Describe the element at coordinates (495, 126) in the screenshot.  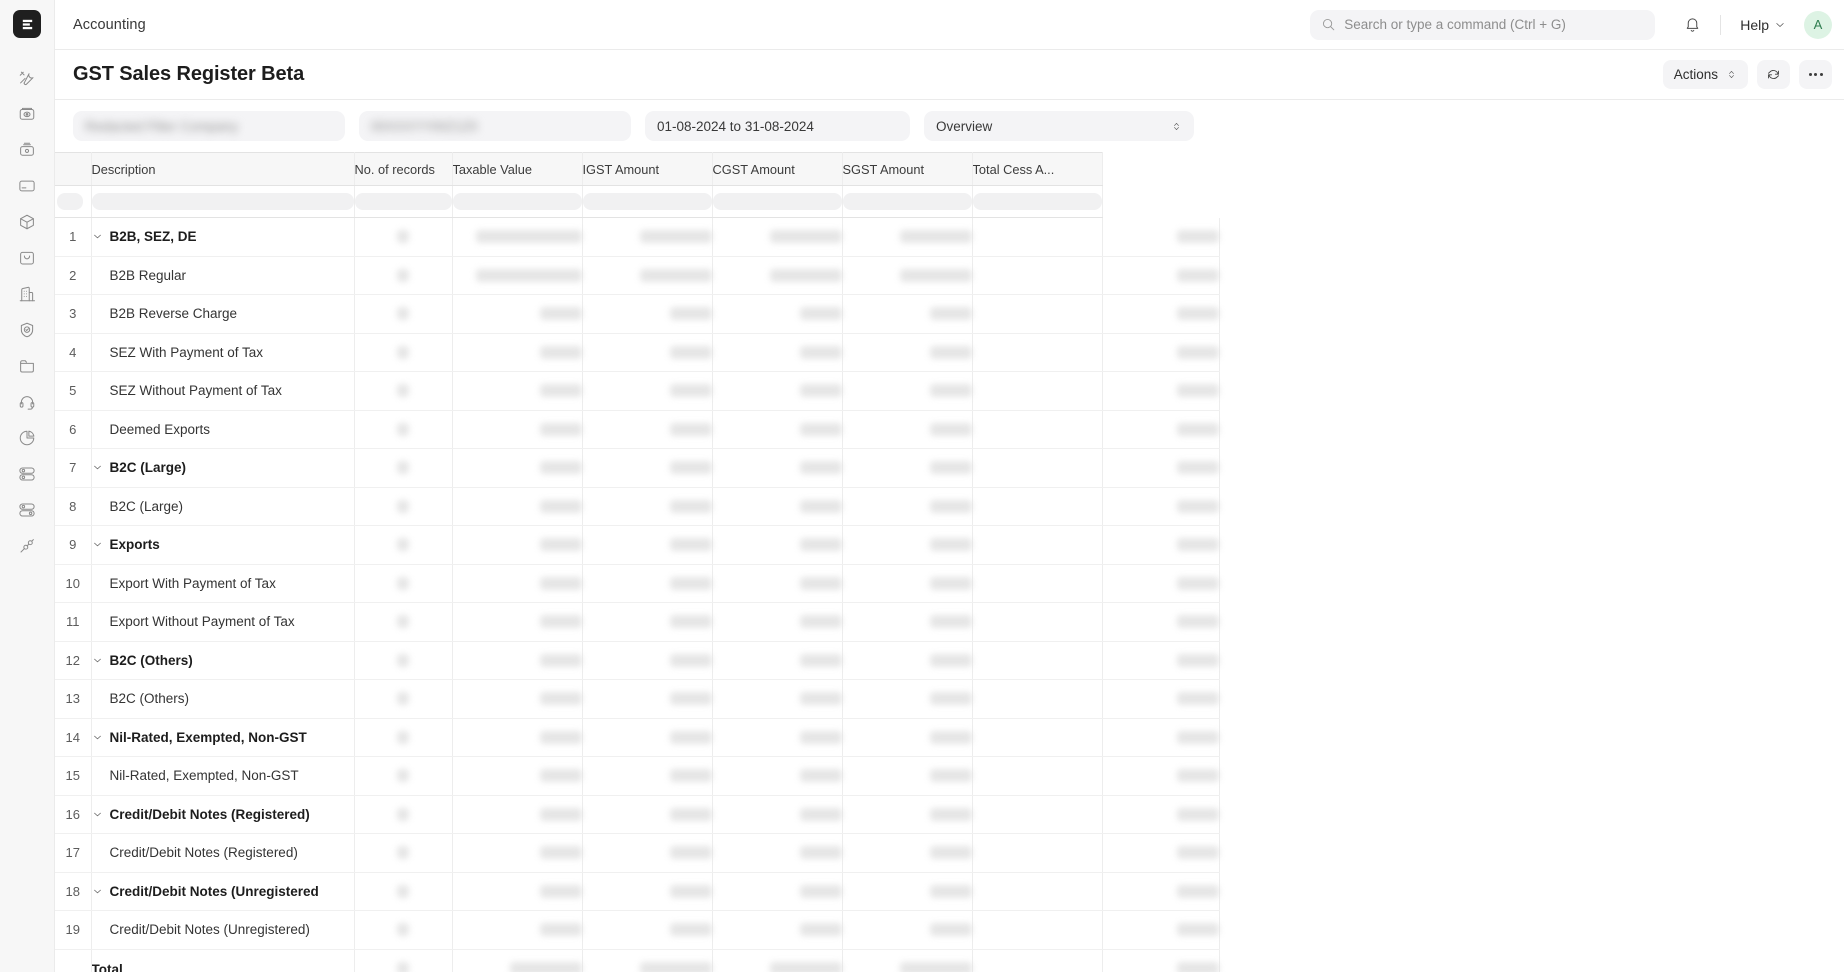
I see `gstin-filter: 00XXXYY00Z1Z0` at that location.